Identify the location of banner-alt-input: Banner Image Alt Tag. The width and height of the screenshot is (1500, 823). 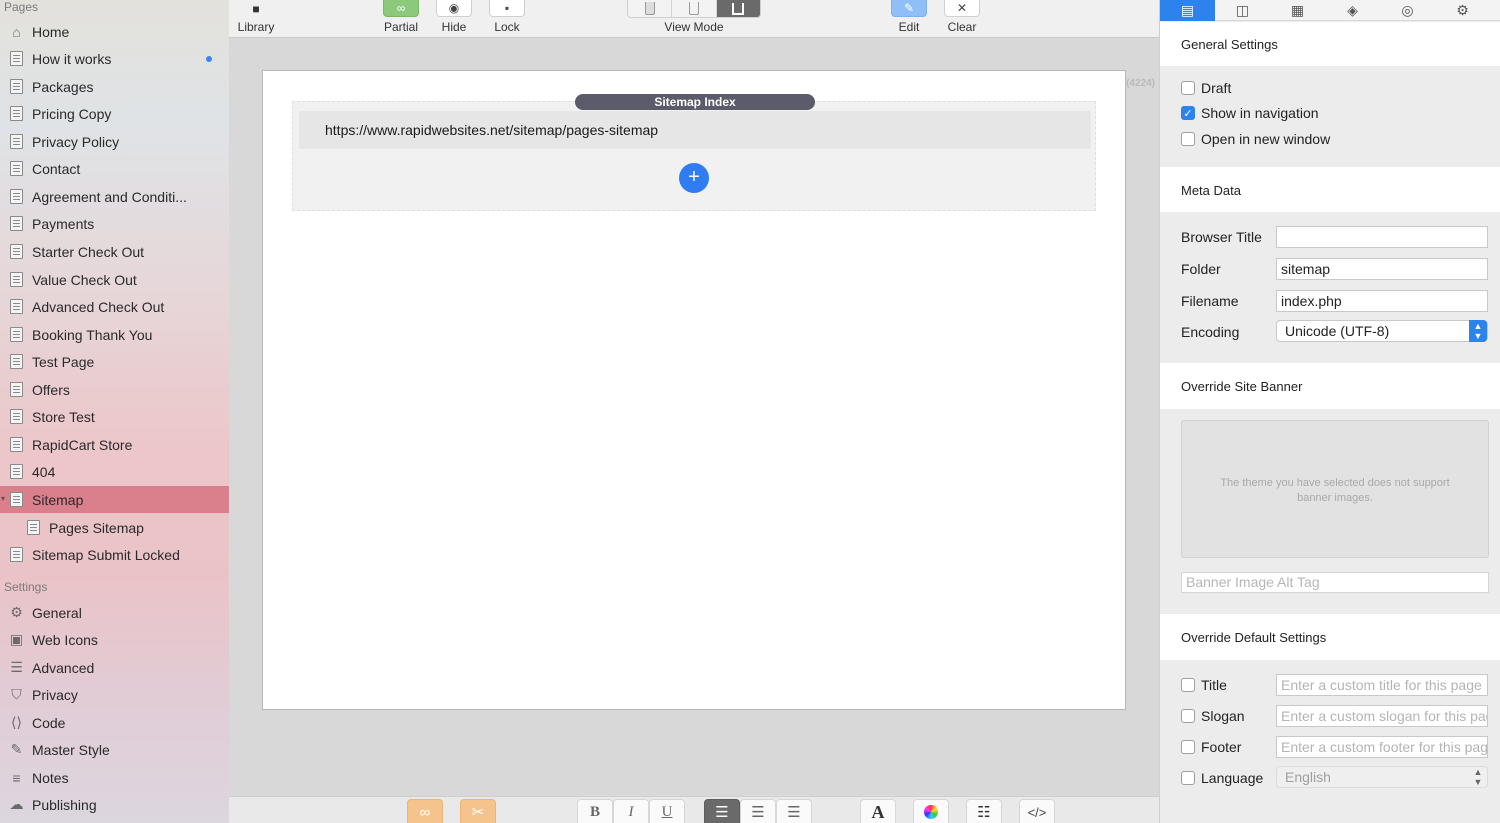
(1335, 582).